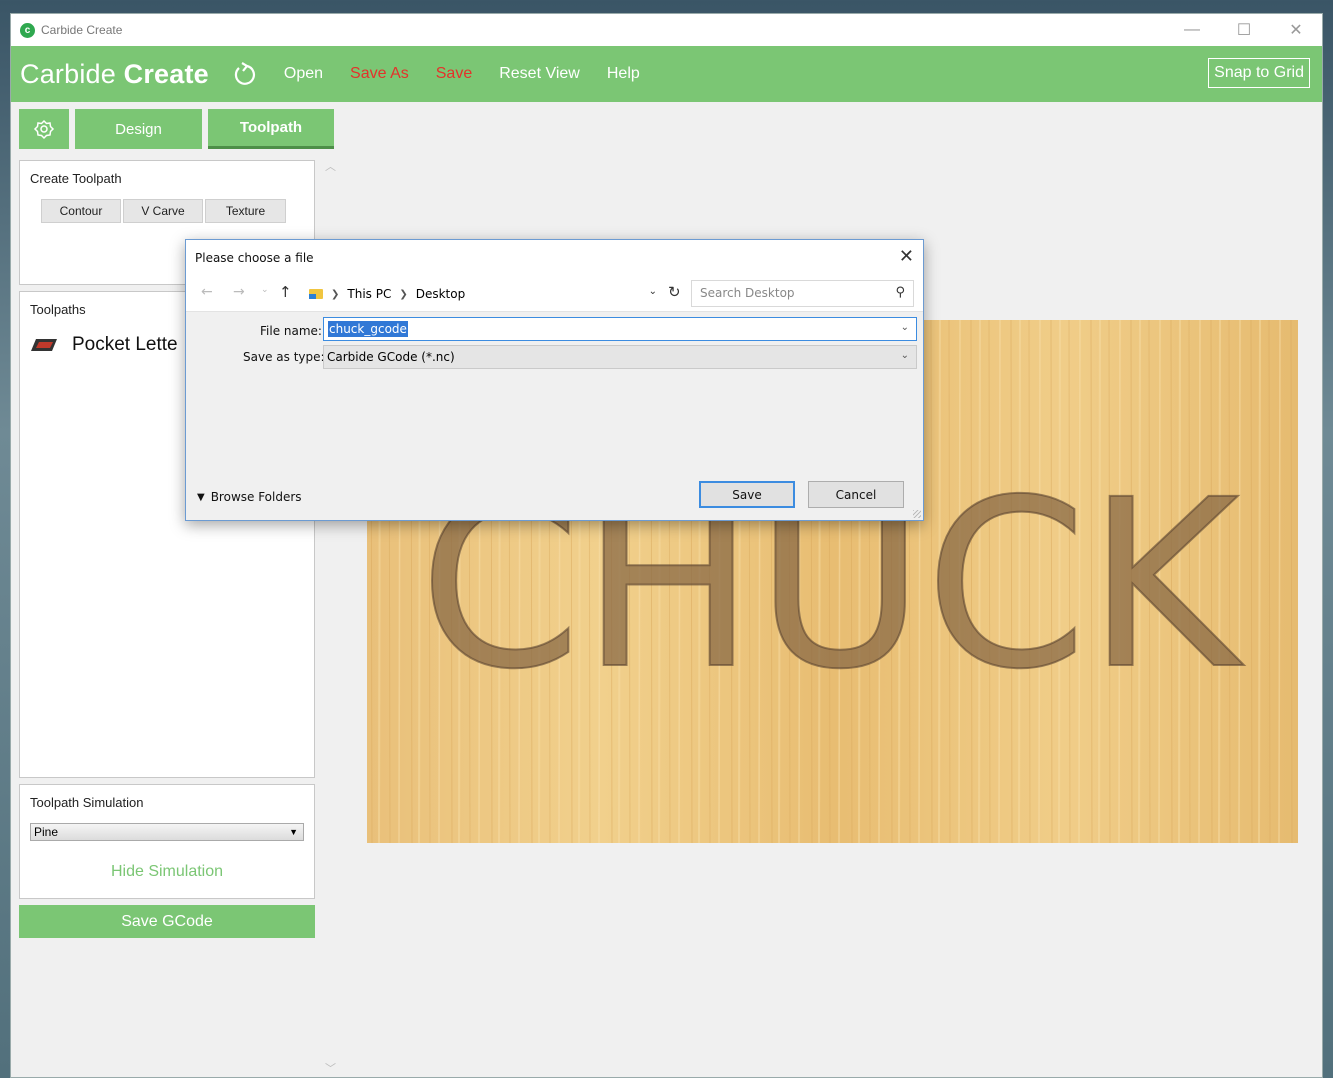 This screenshot has height=1078, width=1333. Describe the element at coordinates (856, 494) in the screenshot. I see `dialog-cancel-button: Cancel` at that location.